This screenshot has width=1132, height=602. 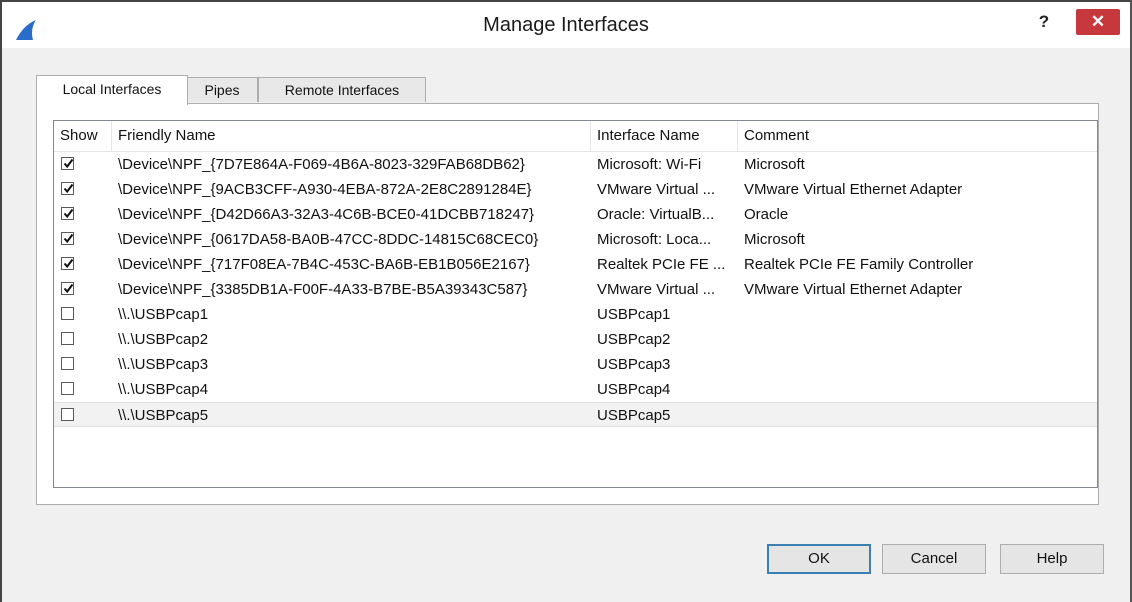 What do you see at coordinates (575, 414) in the screenshot?
I see `table-row: \\.\USBPcap5 USBPcap5` at bounding box center [575, 414].